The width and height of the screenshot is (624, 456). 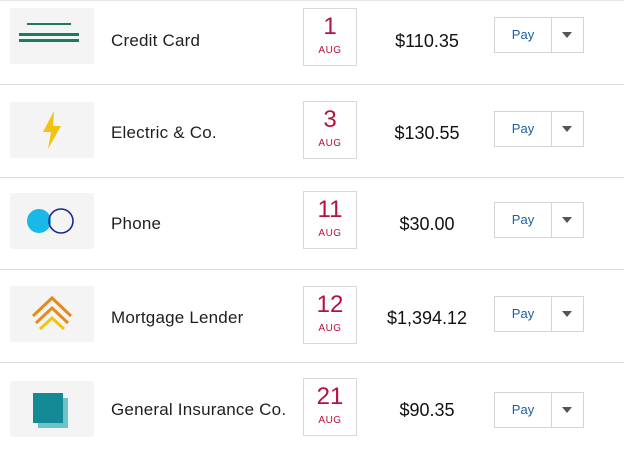 I want to click on payee-name: Electric & Co., so click(x=164, y=132).